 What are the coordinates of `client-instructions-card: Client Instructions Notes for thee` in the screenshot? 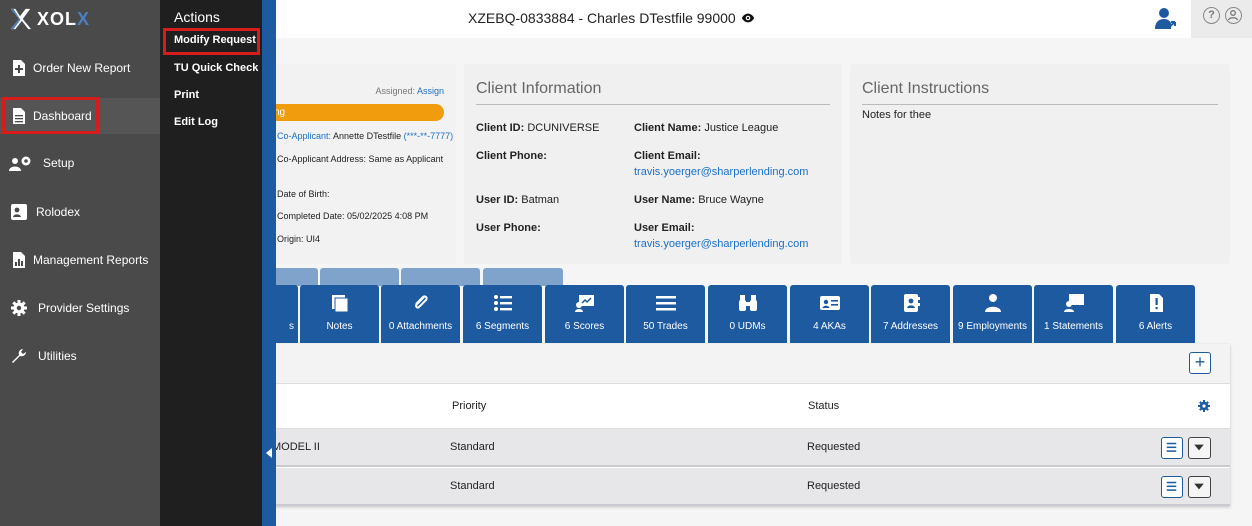 It's located at (1040, 164).